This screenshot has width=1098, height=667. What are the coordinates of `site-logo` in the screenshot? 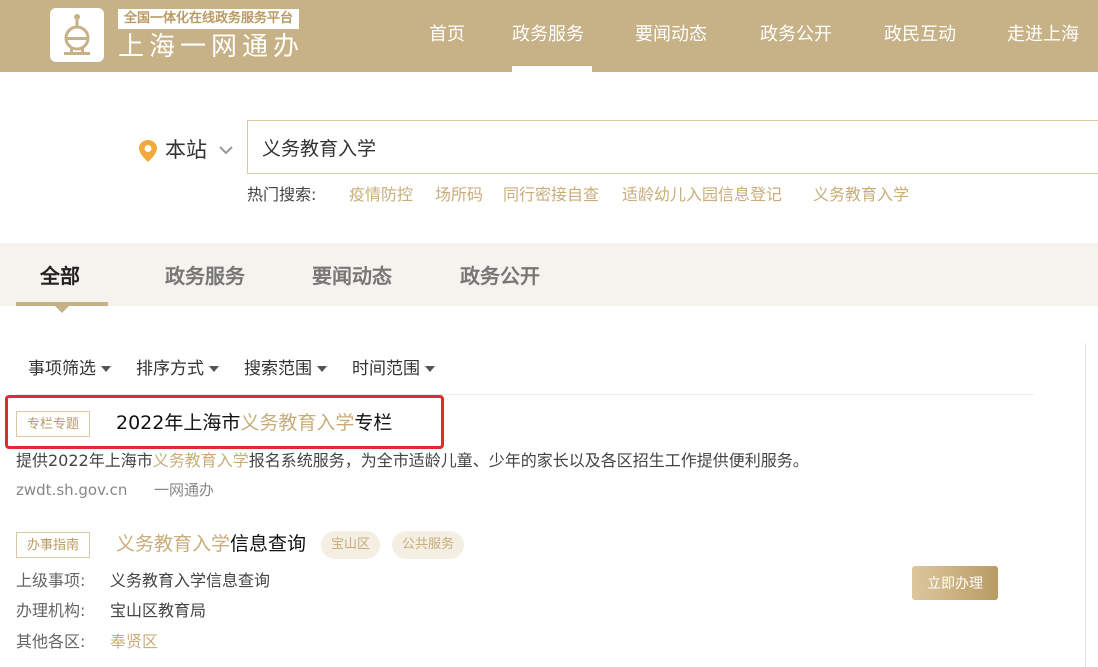 It's located at (77, 35).